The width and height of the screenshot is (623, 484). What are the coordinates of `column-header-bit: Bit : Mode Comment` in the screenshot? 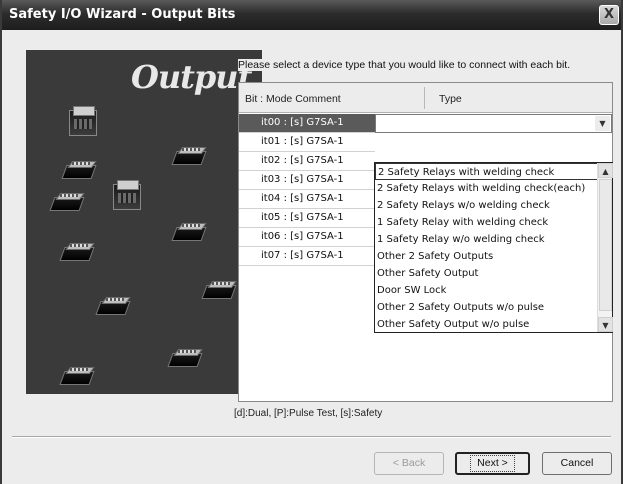 It's located at (293, 99).